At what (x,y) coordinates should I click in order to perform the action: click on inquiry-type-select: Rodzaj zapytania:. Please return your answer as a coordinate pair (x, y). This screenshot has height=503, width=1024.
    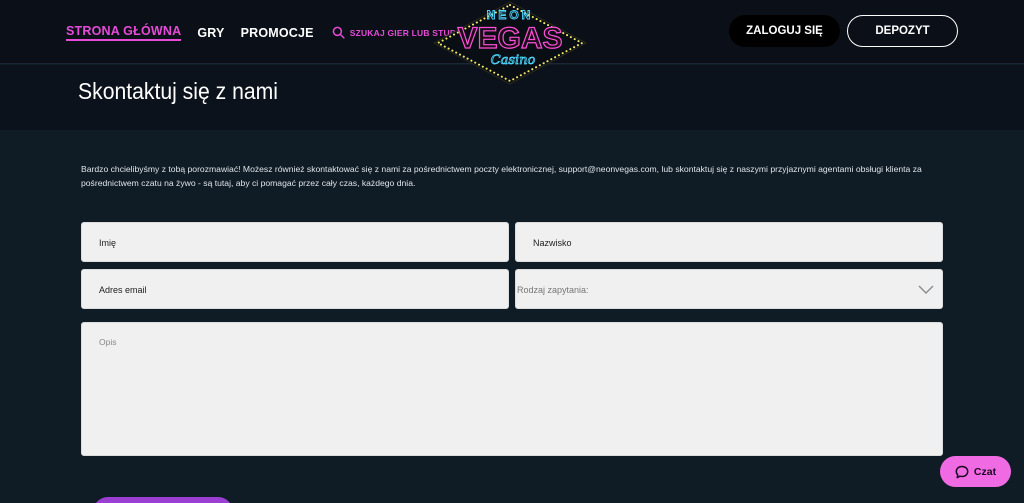
    Looking at the image, I should click on (729, 289).